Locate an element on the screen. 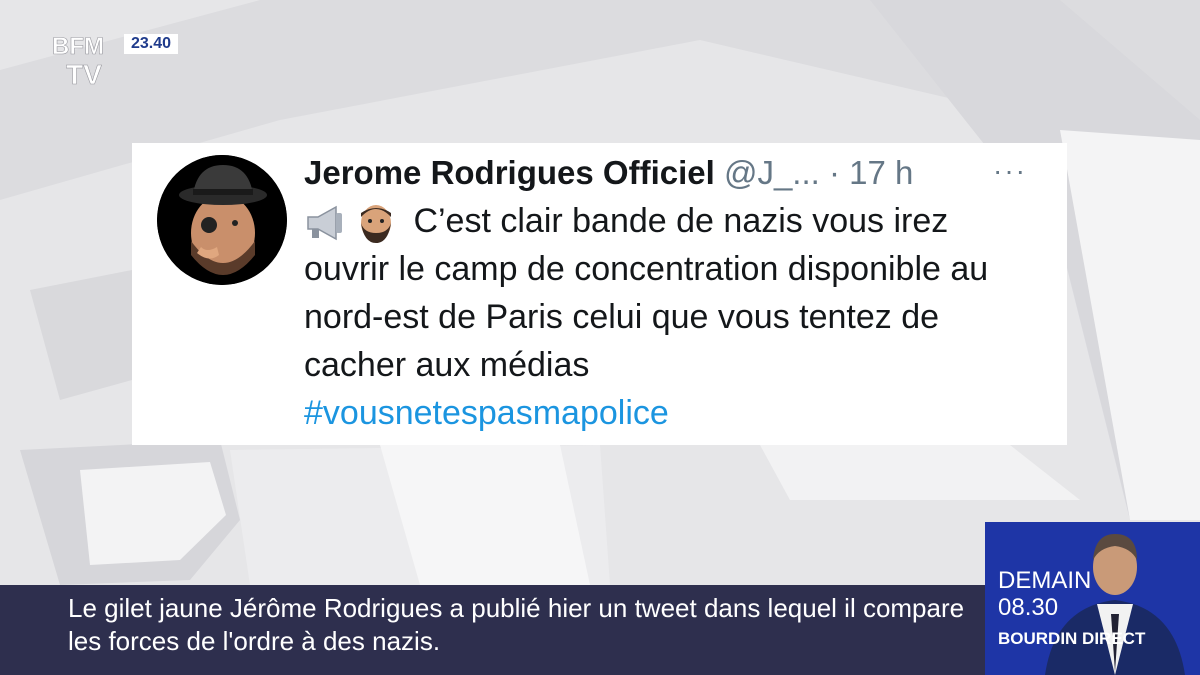 The height and width of the screenshot is (675, 1200). avatar is located at coordinates (222, 220).